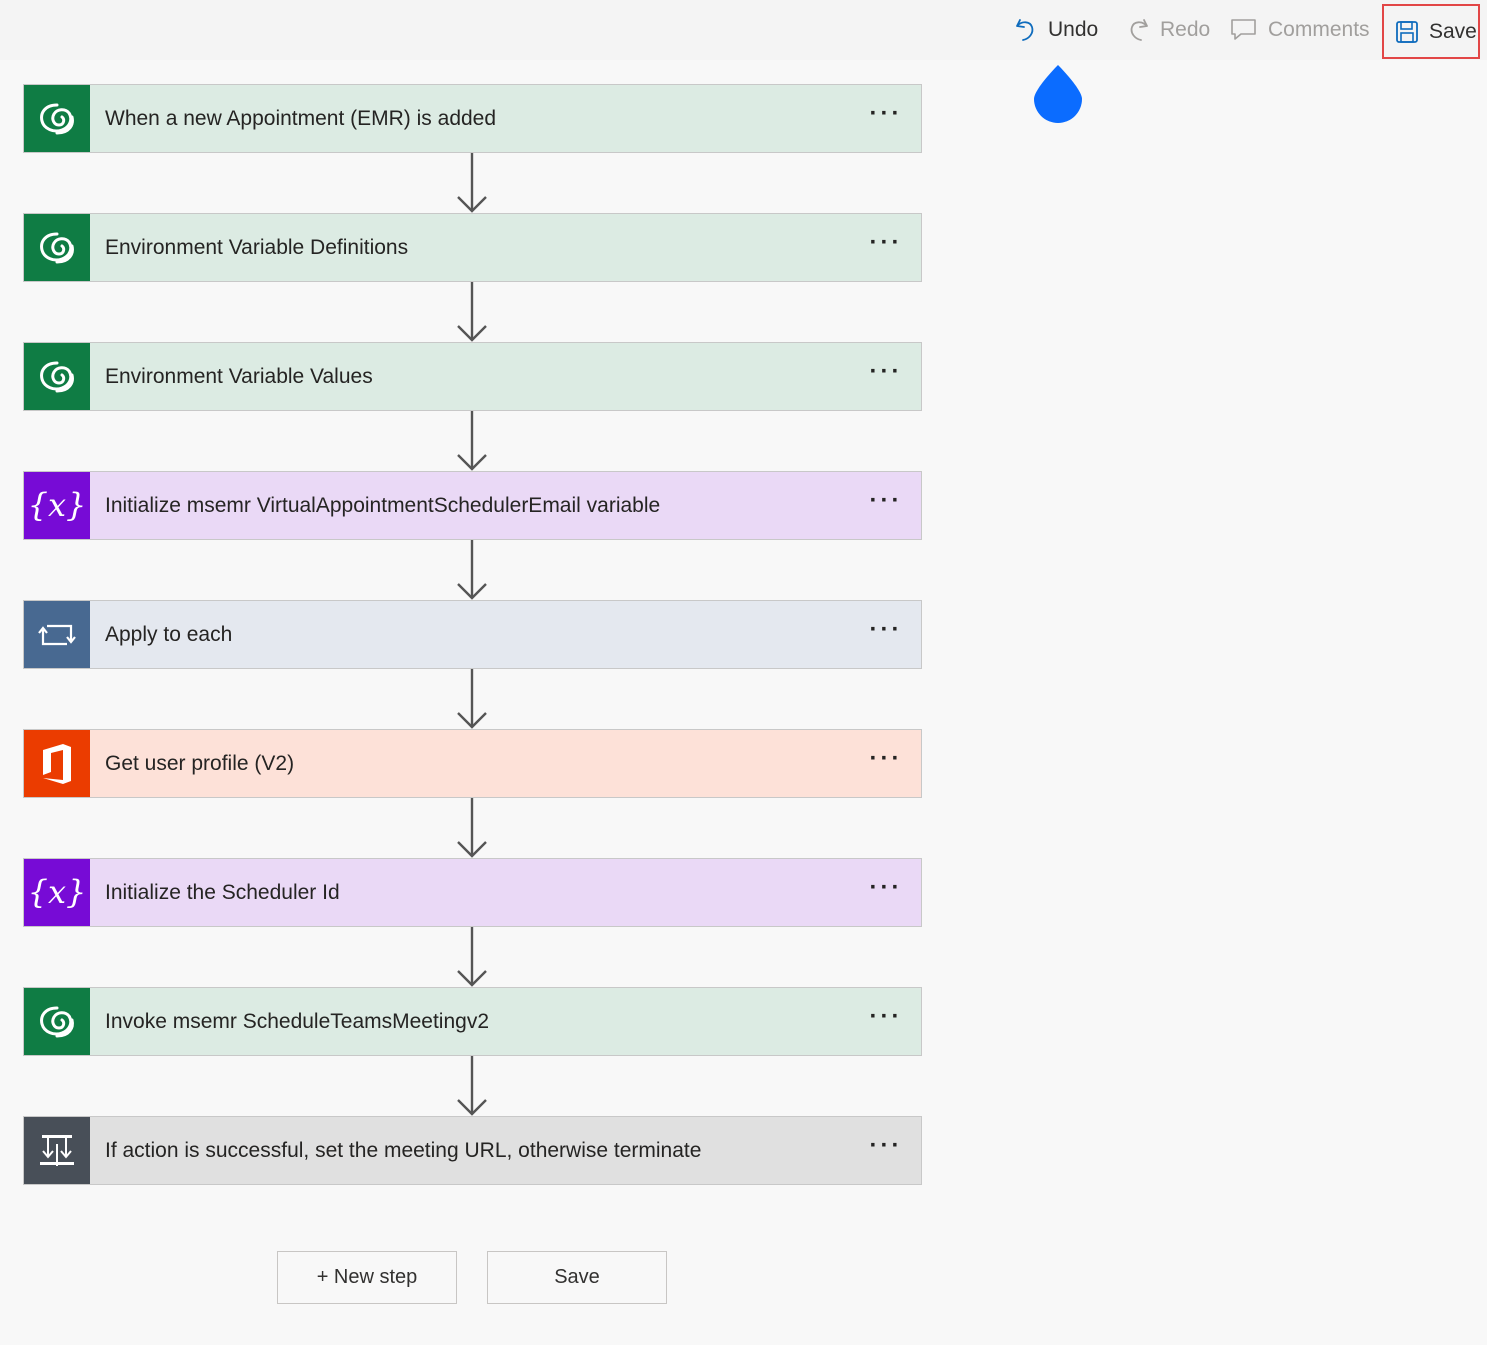  I want to click on flow-step-title: Invoke msemr ScheduleTeamsMeetingv2, so click(297, 1021).